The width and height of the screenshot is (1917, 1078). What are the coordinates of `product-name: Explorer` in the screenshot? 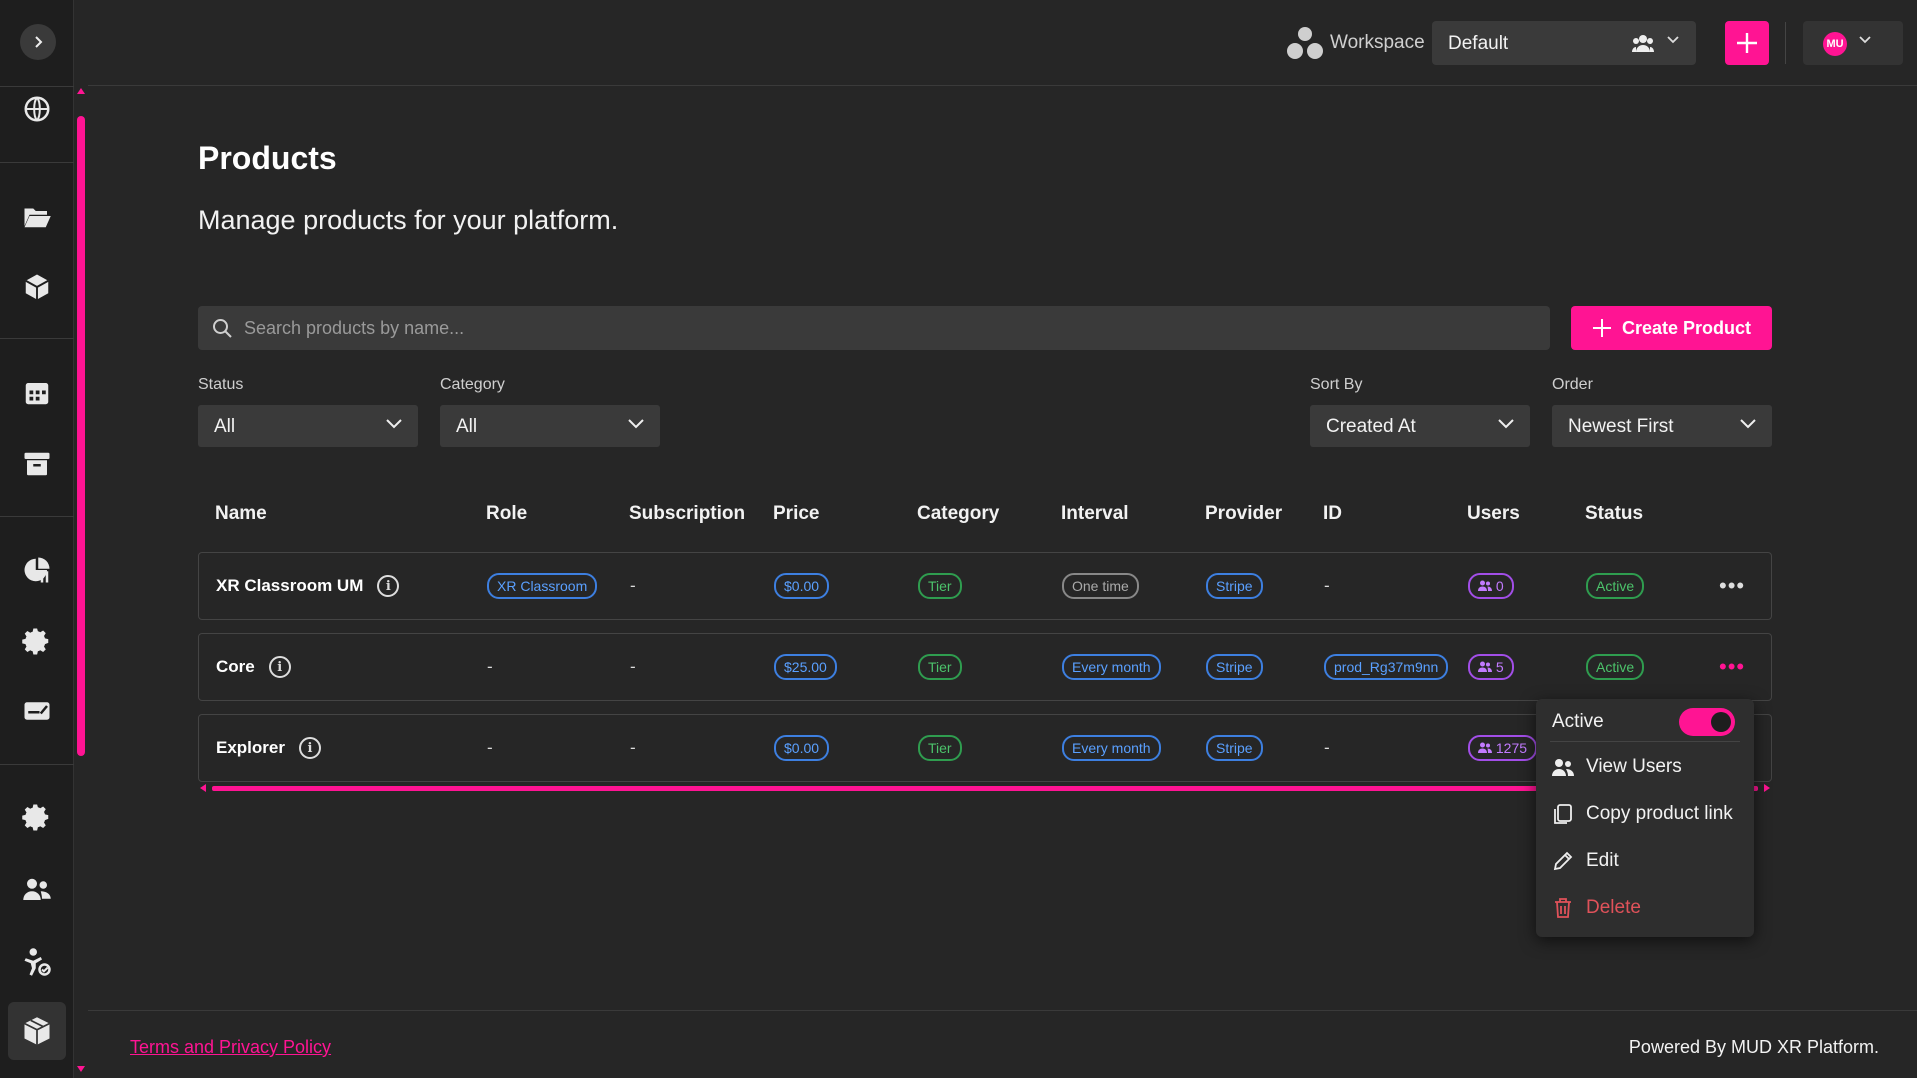 It's located at (250, 747).